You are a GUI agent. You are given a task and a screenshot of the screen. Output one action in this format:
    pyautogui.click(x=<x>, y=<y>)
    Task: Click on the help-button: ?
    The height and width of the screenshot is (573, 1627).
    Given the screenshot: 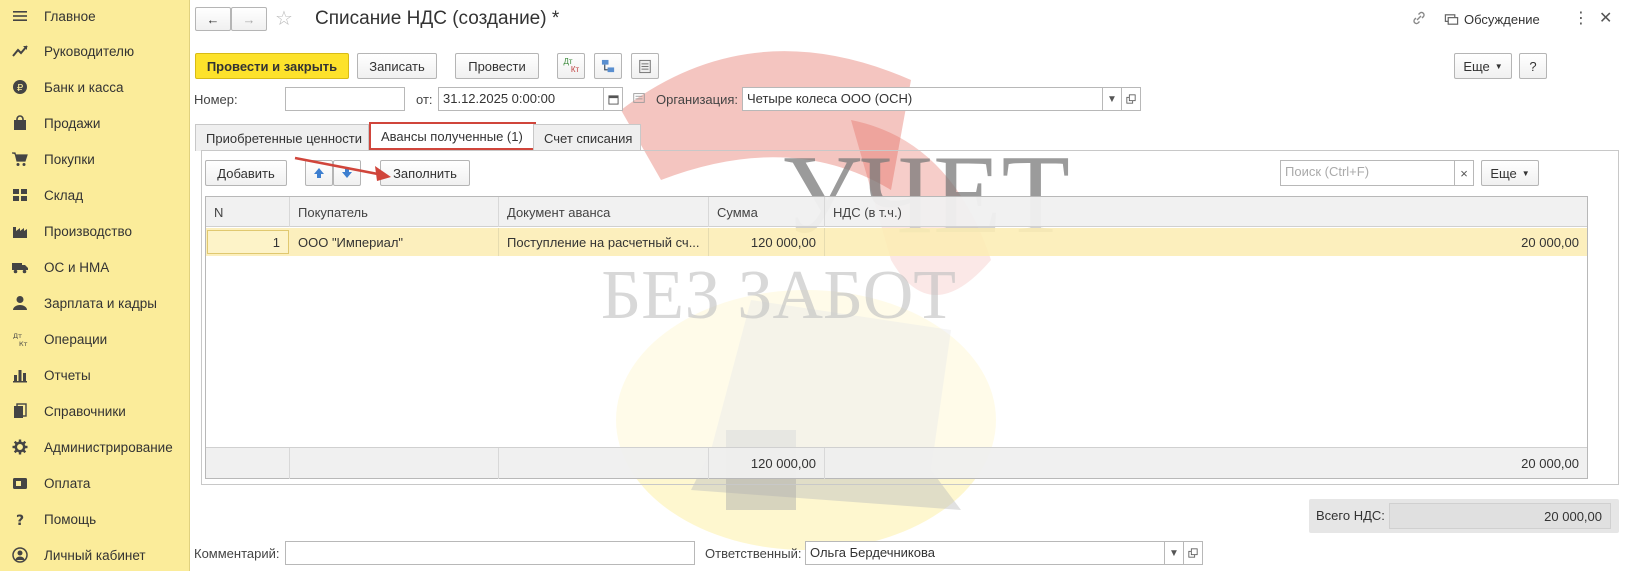 What is the action you would take?
    pyautogui.click(x=1533, y=66)
    